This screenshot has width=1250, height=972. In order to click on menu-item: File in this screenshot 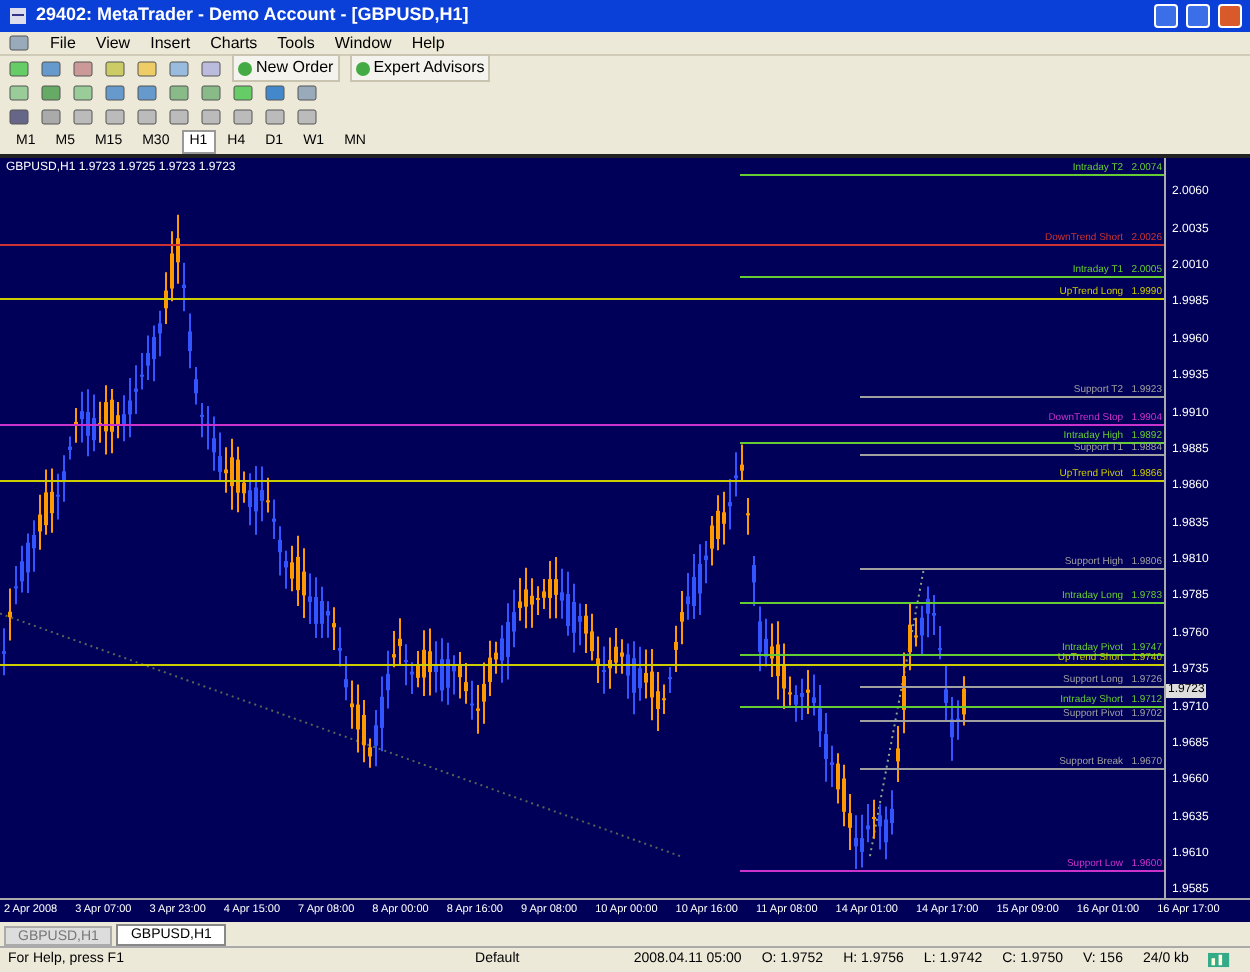, I will do `click(63, 43)`.